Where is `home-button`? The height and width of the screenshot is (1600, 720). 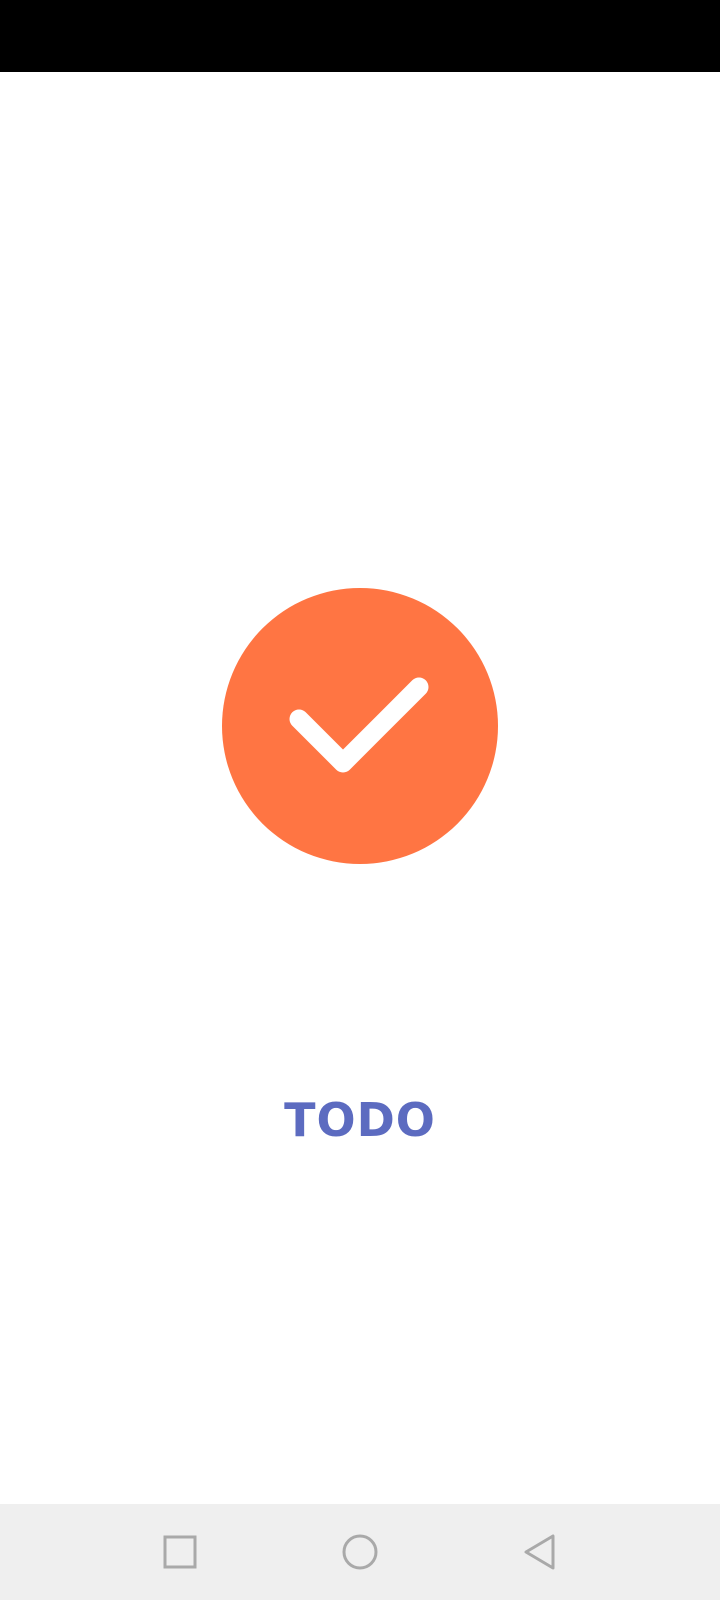 home-button is located at coordinates (360, 1552).